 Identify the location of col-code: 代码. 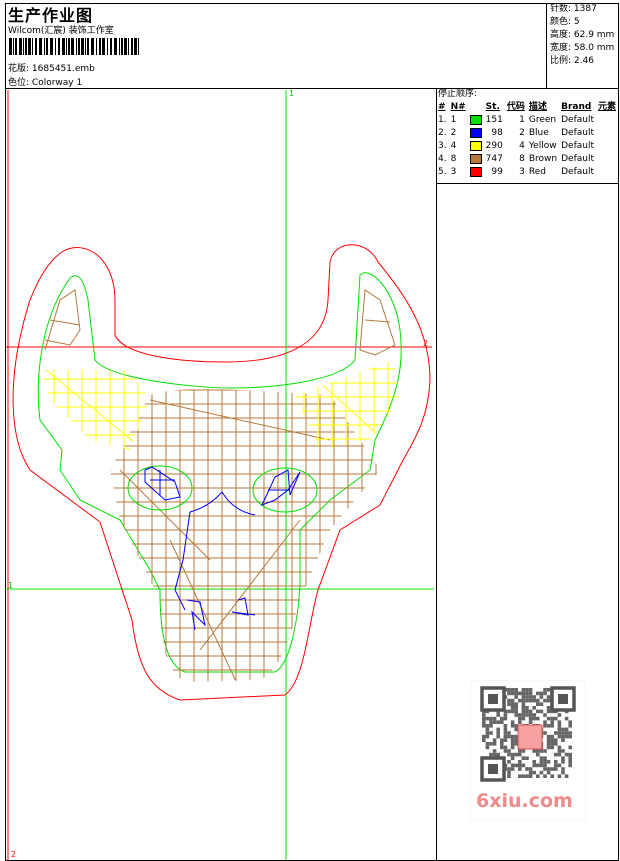
(515, 107).